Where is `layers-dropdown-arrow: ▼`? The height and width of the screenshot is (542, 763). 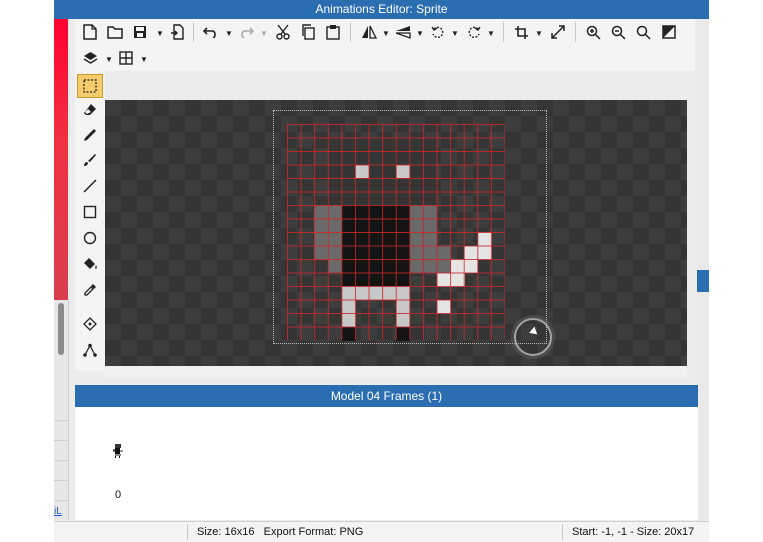 layers-dropdown-arrow: ▼ is located at coordinates (109, 59).